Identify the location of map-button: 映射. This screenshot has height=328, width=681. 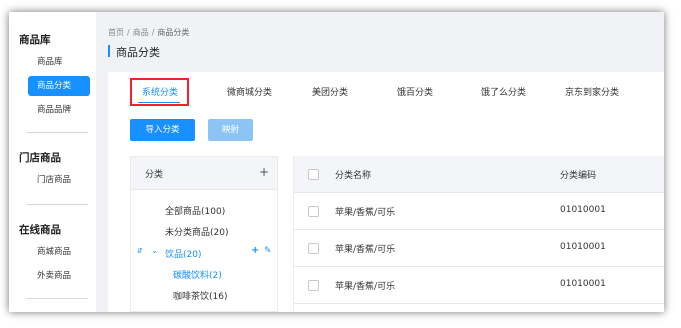
(230, 130).